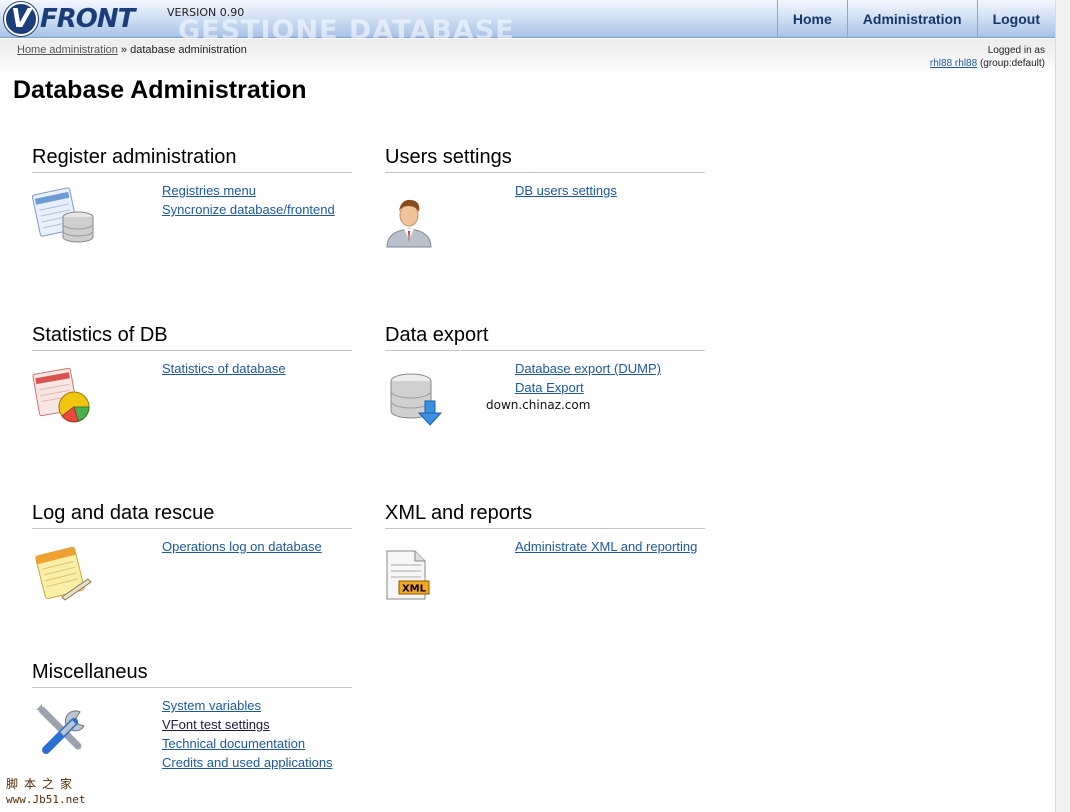  Describe the element at coordinates (811, 19) in the screenshot. I see `nav-home: Home` at that location.